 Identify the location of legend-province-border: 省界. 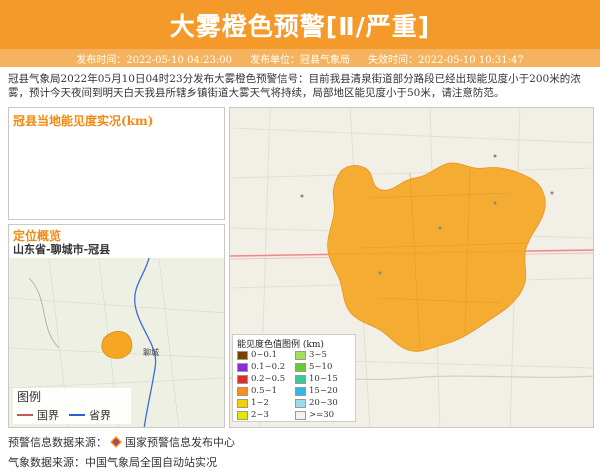
(100, 415).